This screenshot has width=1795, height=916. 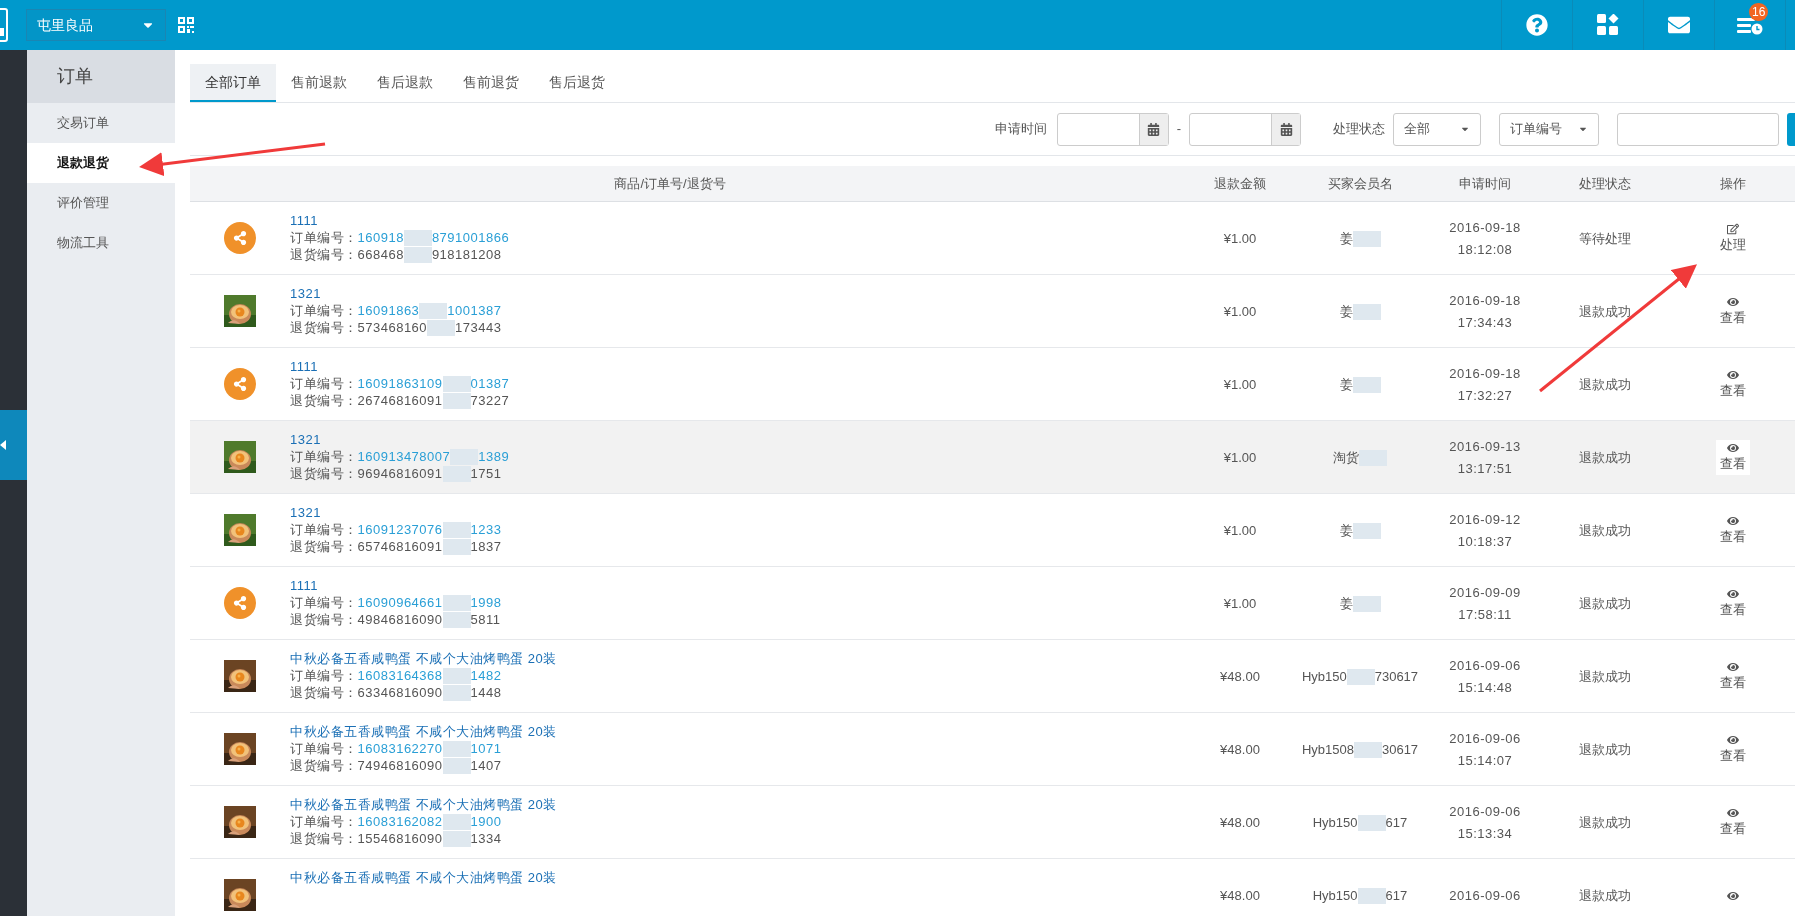 I want to click on apply-time: 17:34:43, so click(x=1485, y=322).